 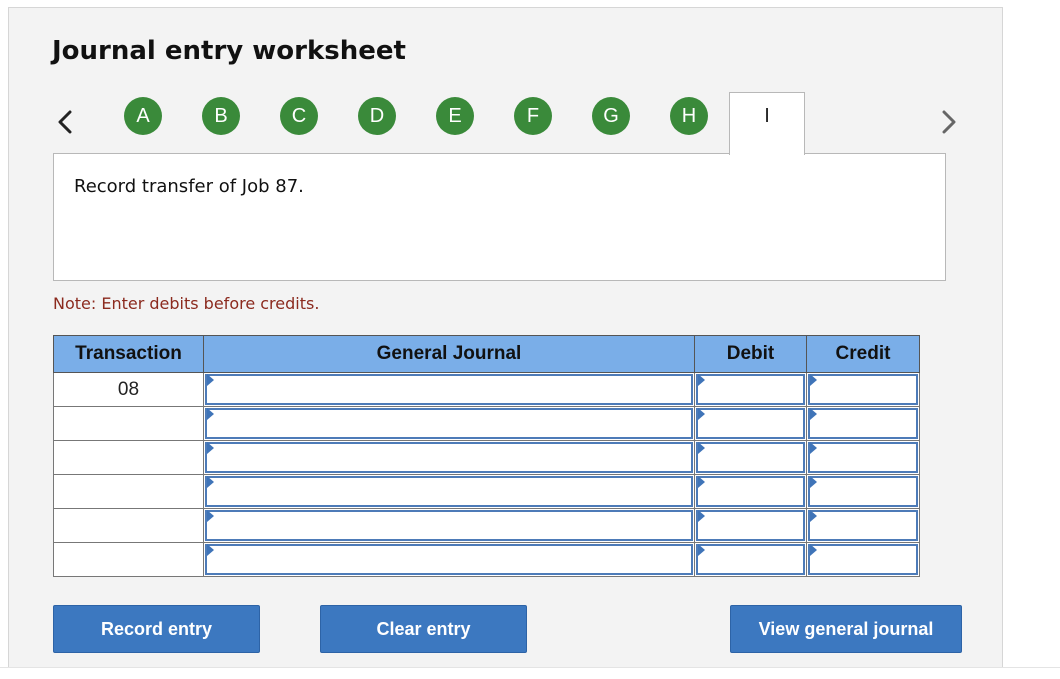 What do you see at coordinates (750, 354) in the screenshot?
I see `header-debit: Debit` at bounding box center [750, 354].